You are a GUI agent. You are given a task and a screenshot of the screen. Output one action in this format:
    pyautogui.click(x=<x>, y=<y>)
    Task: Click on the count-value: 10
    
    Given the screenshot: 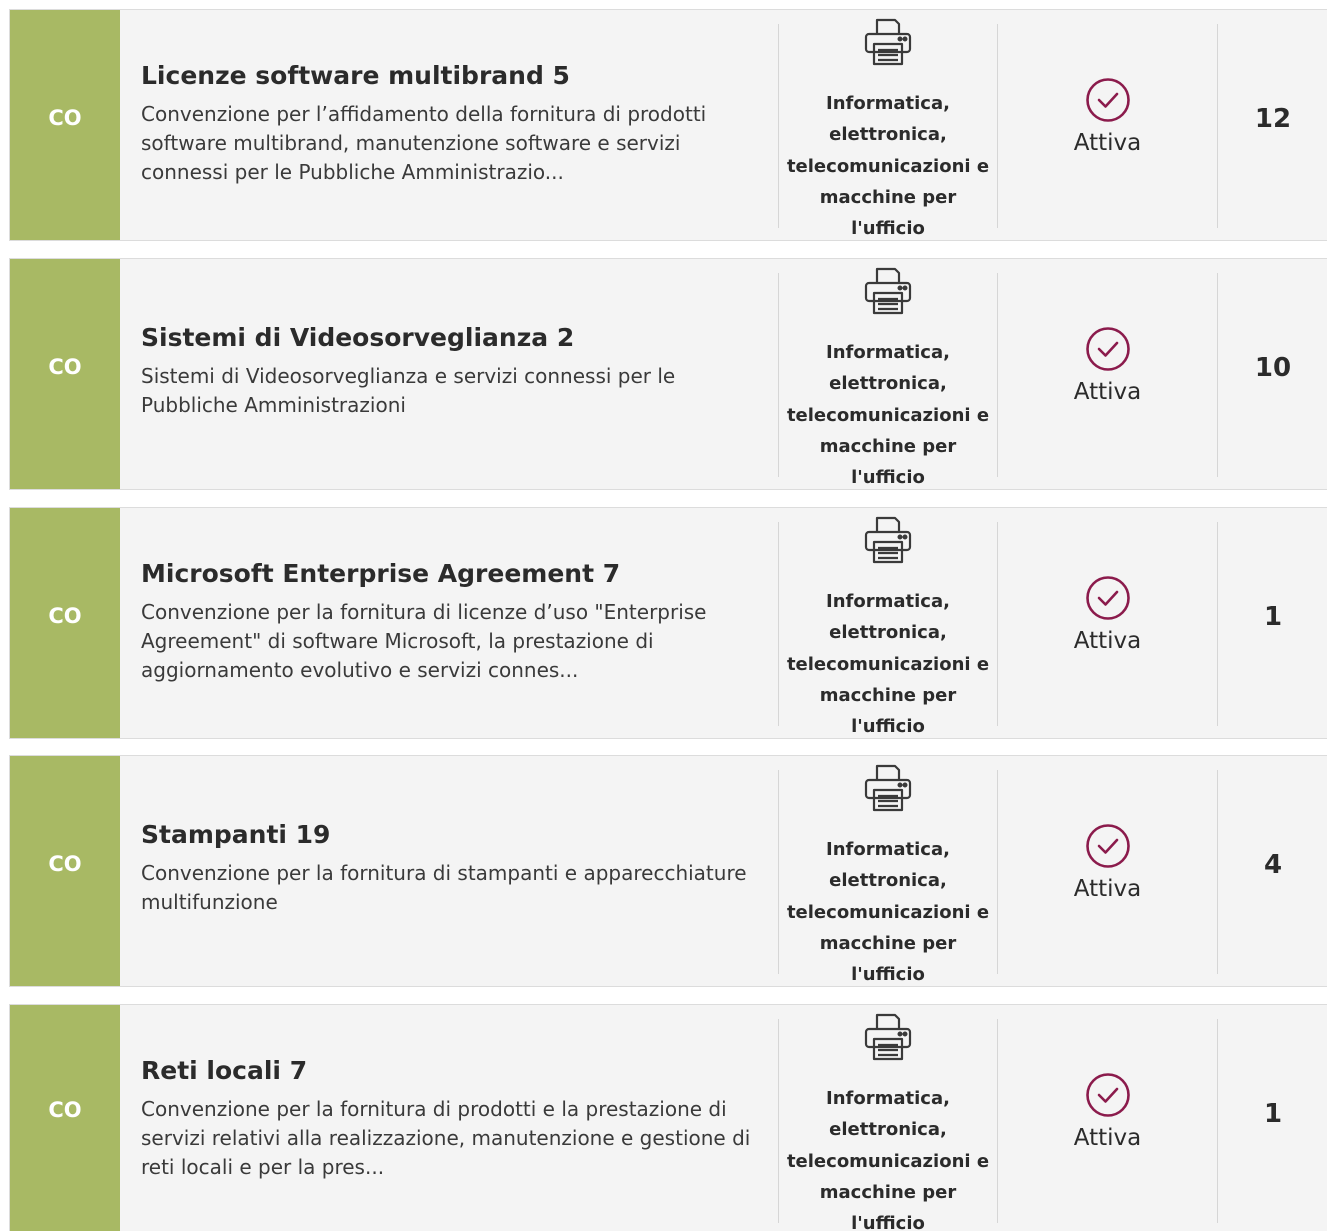 What is the action you would take?
    pyautogui.click(x=1273, y=368)
    